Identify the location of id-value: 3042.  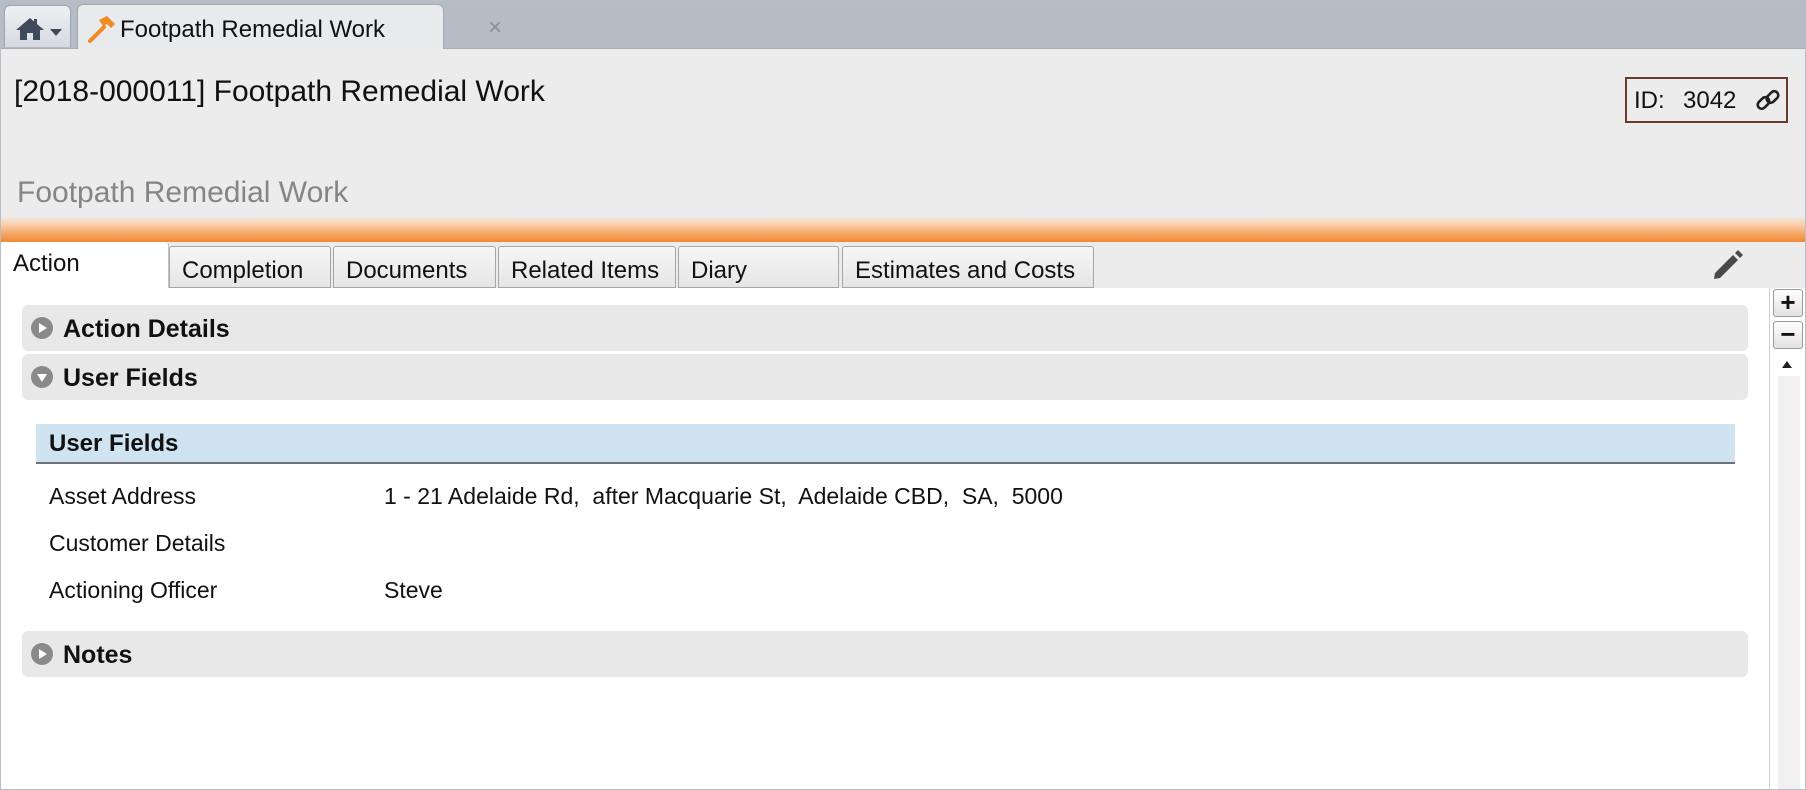
(1710, 100).